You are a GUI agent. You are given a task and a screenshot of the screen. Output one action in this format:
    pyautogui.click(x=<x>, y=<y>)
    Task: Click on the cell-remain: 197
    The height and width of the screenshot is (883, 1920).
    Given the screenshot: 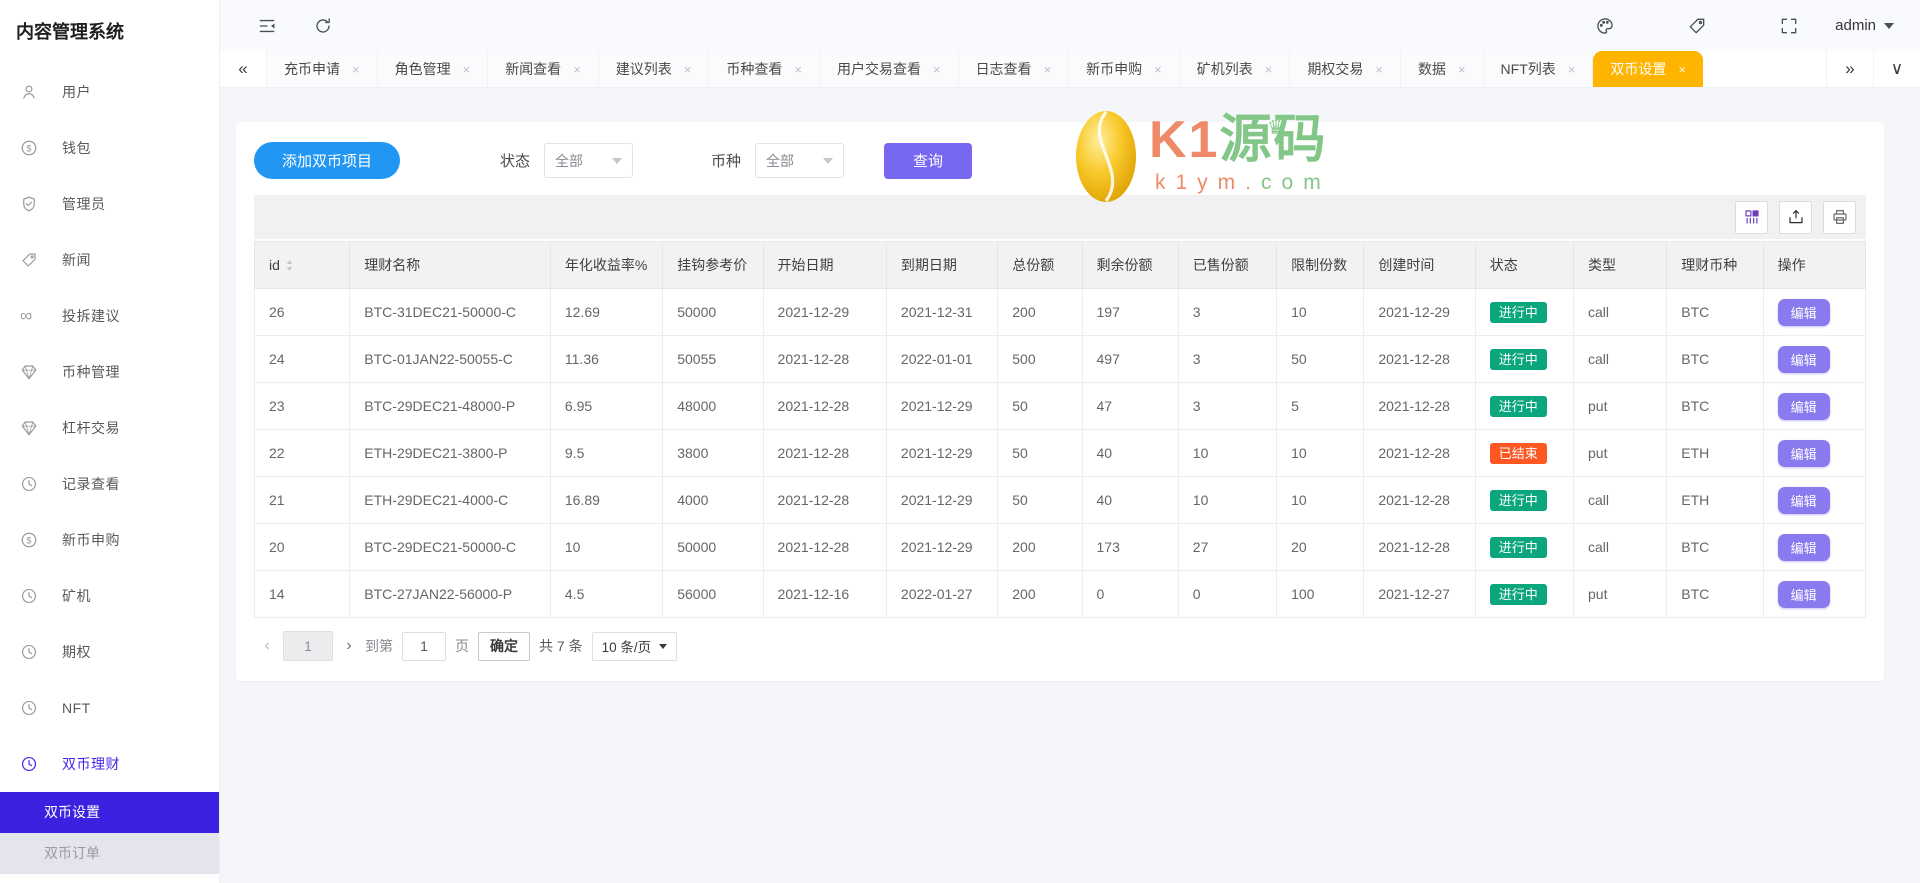 What is the action you would take?
    pyautogui.click(x=1130, y=312)
    